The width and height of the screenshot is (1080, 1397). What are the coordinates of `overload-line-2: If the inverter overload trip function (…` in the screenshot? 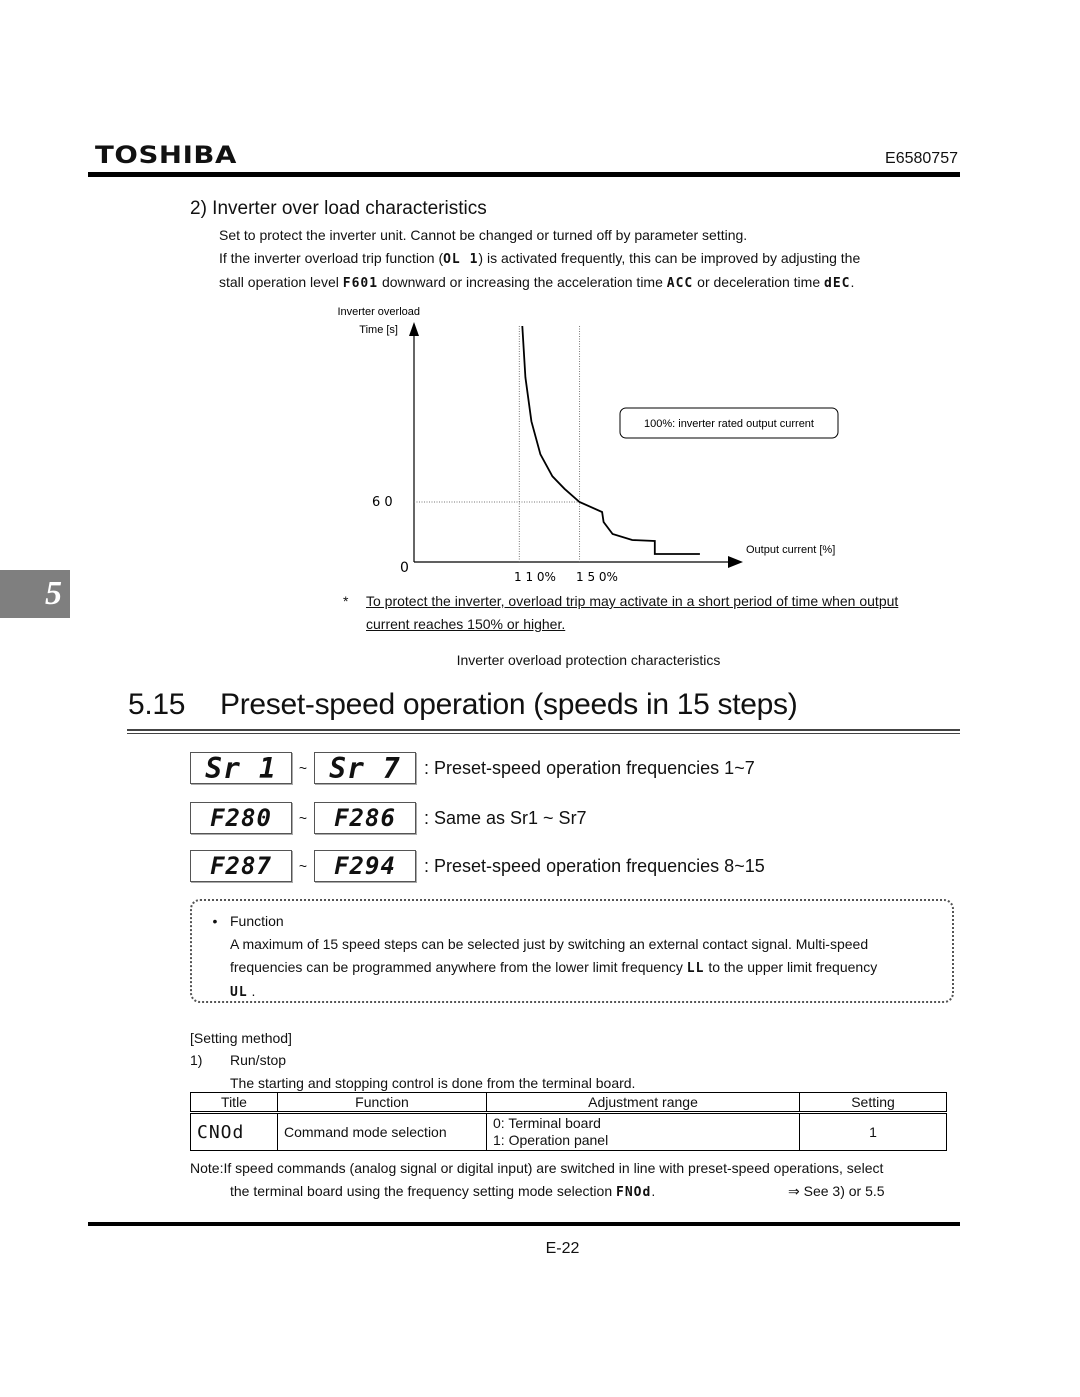 It's located at (540, 258).